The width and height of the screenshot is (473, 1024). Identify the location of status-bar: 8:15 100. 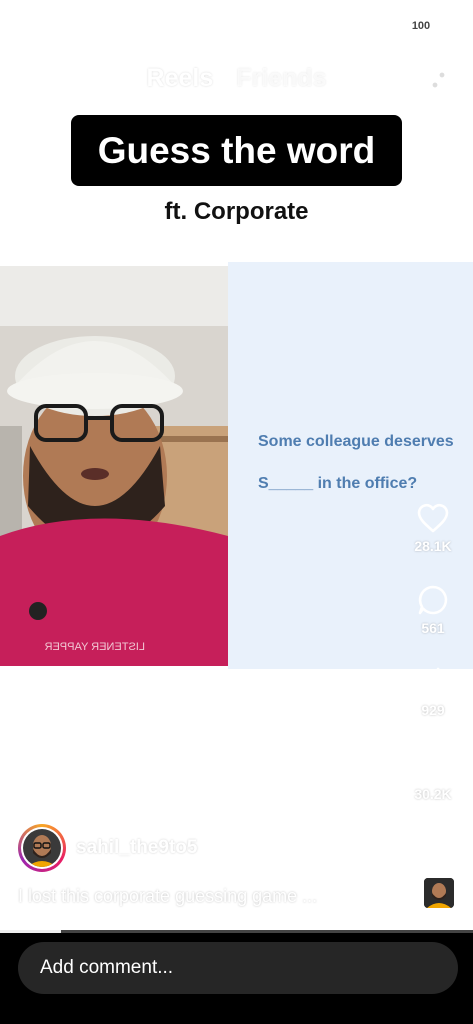
(236, 28).